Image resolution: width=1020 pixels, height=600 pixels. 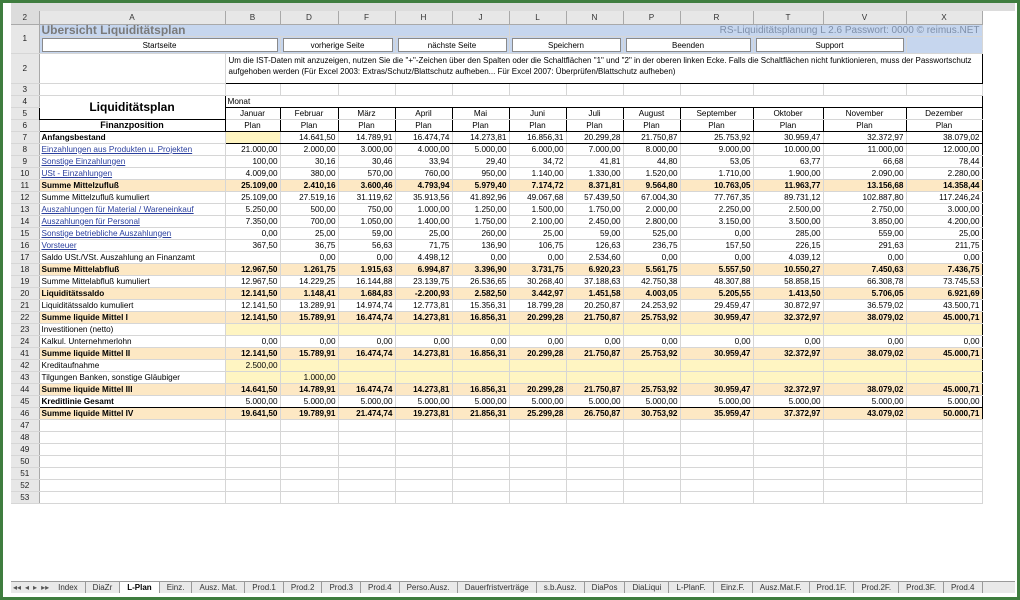 What do you see at coordinates (538, 305) in the screenshot?
I see `value-cell: 18.799,28` at bounding box center [538, 305].